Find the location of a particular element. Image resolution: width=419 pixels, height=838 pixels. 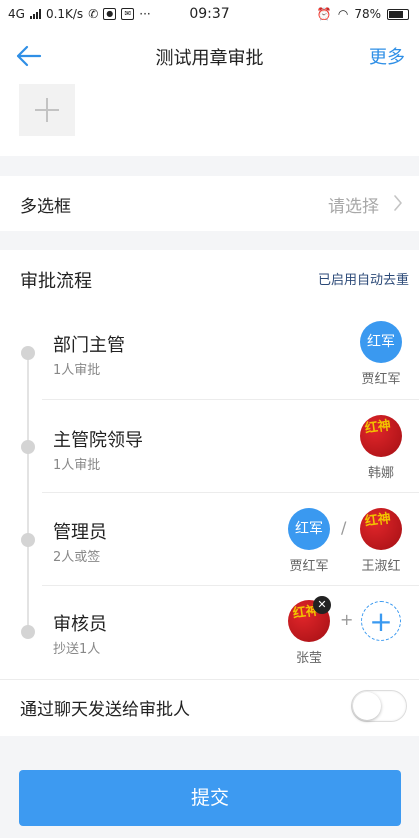

add-cc-button: + is located at coordinates (381, 621).